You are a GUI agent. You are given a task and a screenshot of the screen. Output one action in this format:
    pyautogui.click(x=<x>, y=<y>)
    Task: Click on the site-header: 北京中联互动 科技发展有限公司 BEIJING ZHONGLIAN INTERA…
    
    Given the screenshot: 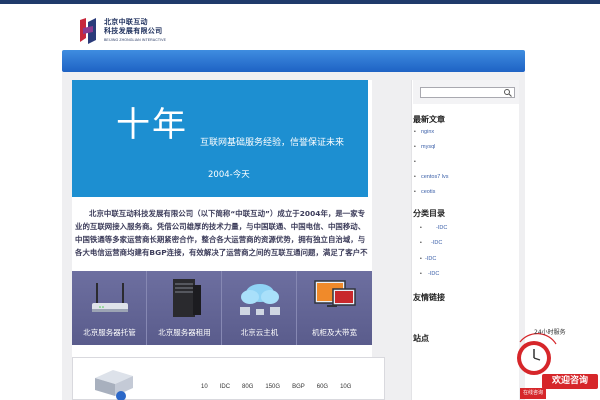 What is the action you would take?
    pyautogui.click(x=293, y=28)
    